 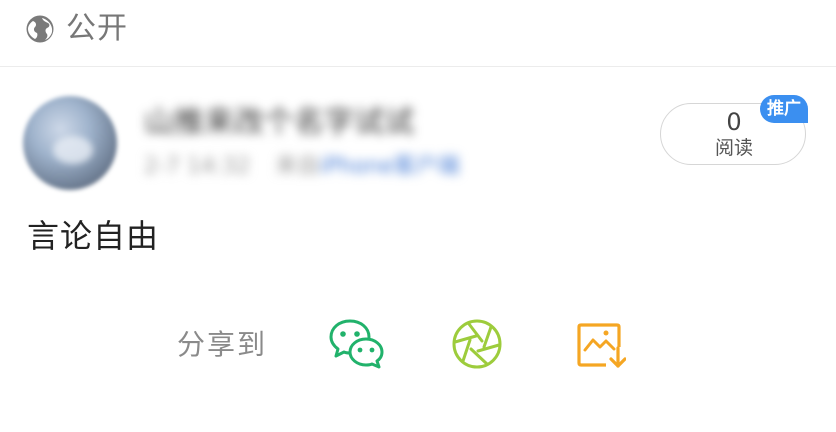 I want to click on post-time: 2-7 14:32, so click(x=197, y=166).